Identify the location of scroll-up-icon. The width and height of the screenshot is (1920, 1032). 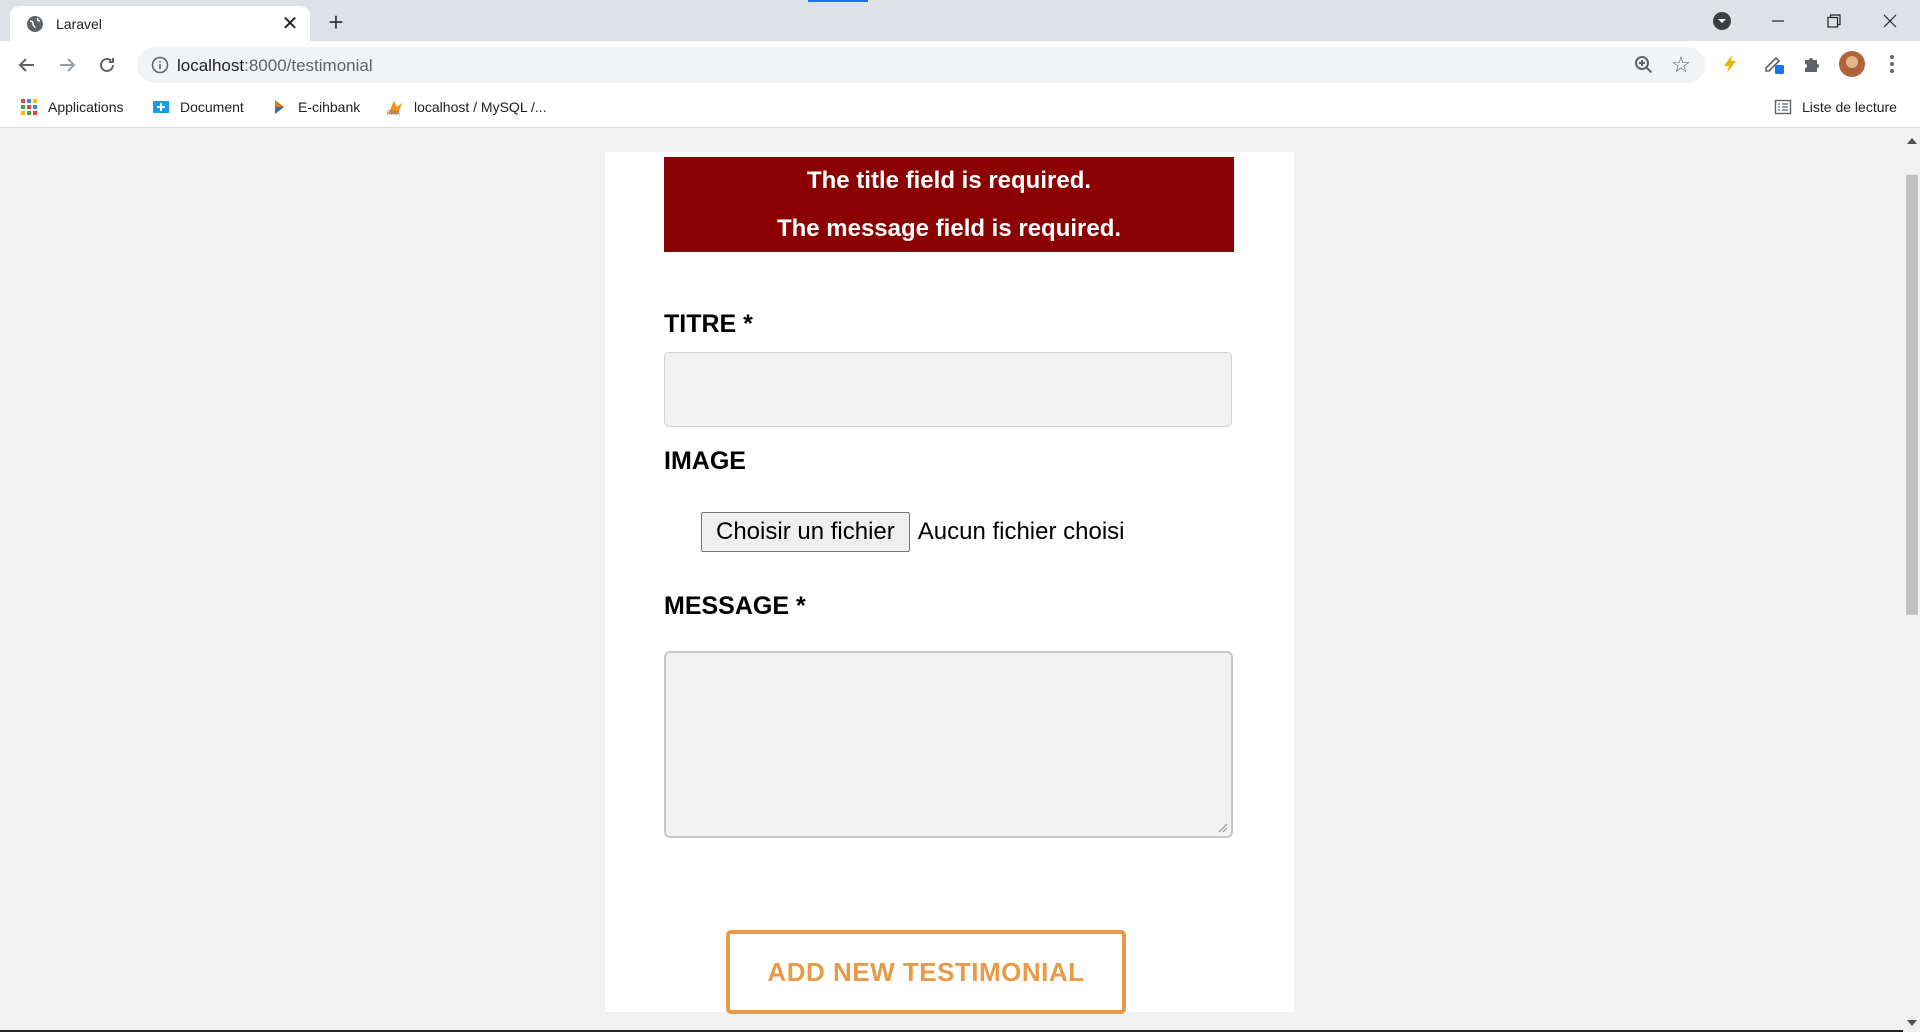
(1912, 141).